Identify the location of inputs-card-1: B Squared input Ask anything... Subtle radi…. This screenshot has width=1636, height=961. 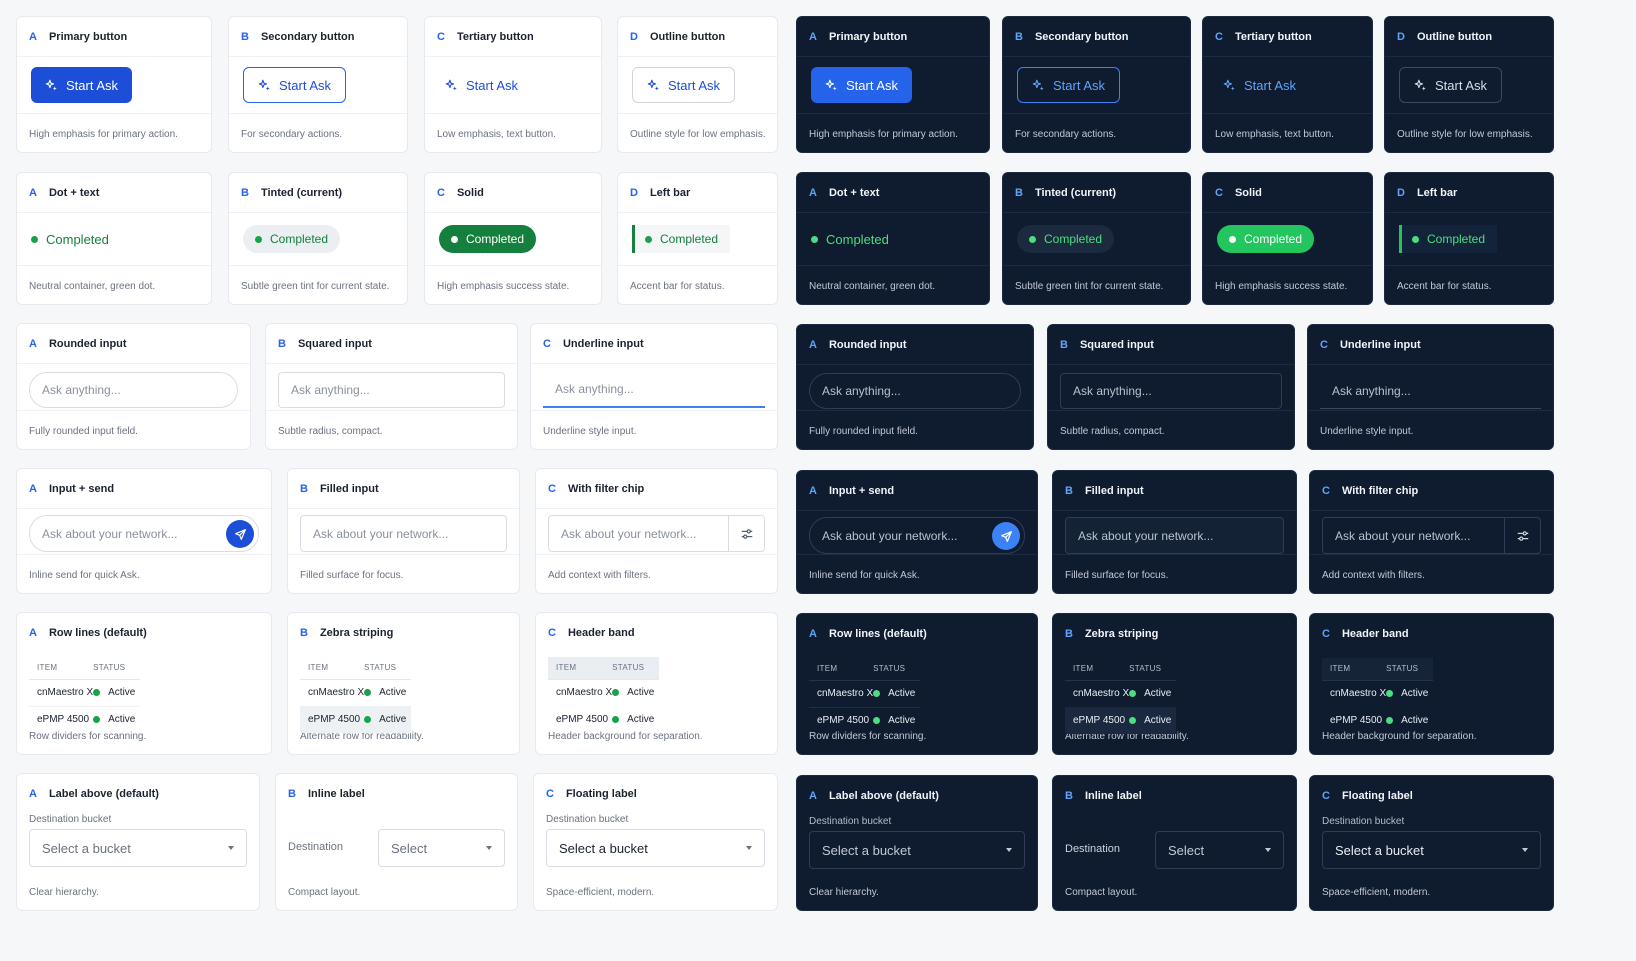
(391, 386).